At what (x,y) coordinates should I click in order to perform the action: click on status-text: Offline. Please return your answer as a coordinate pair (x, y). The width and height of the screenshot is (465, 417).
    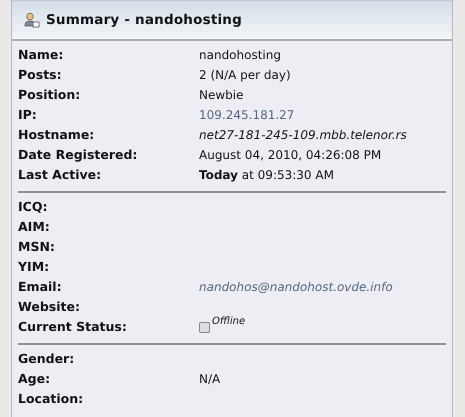
    Looking at the image, I should click on (229, 322).